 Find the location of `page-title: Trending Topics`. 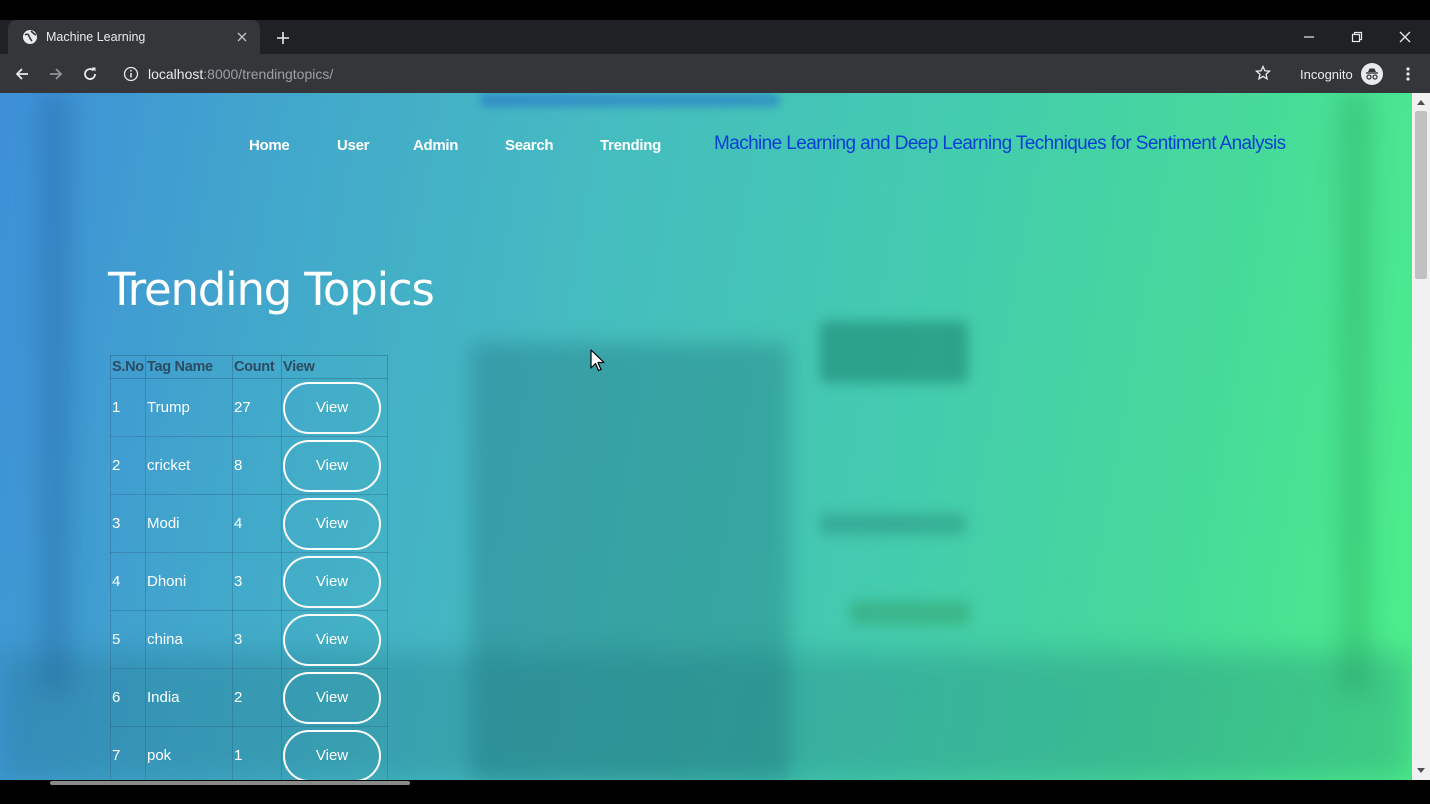

page-title: Trending Topics is located at coordinates (271, 289).